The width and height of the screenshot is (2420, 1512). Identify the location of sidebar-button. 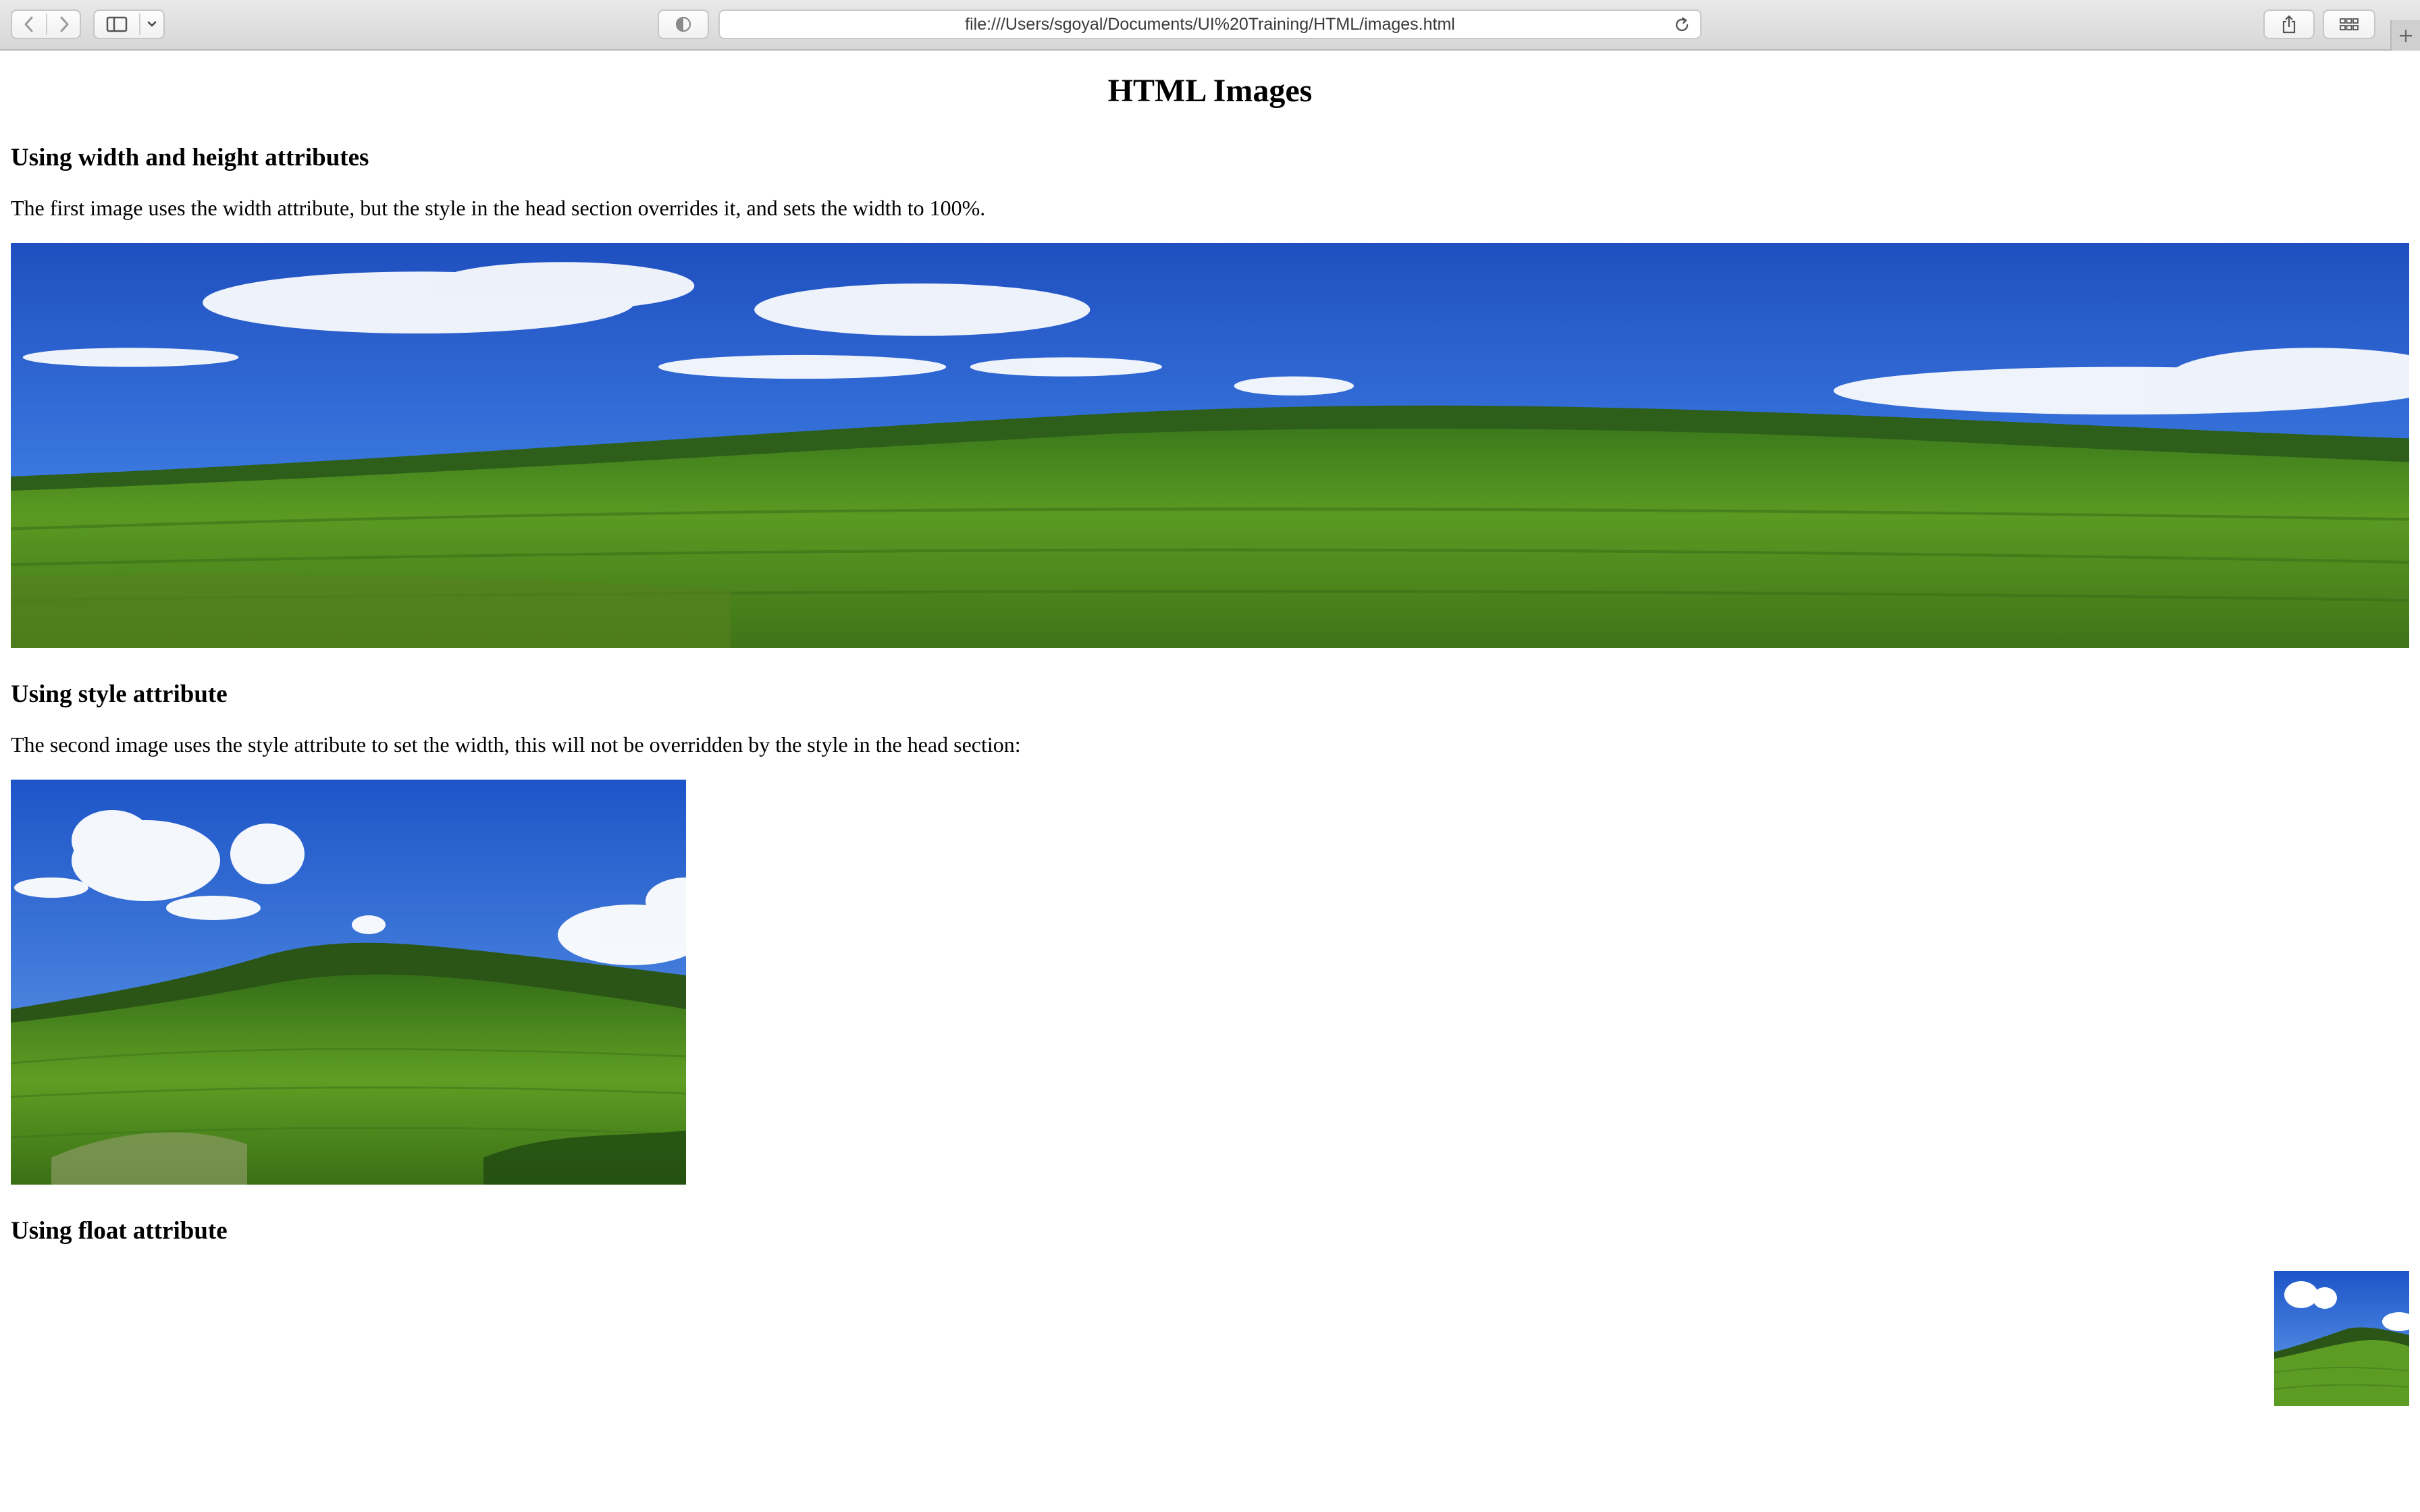
(117, 25).